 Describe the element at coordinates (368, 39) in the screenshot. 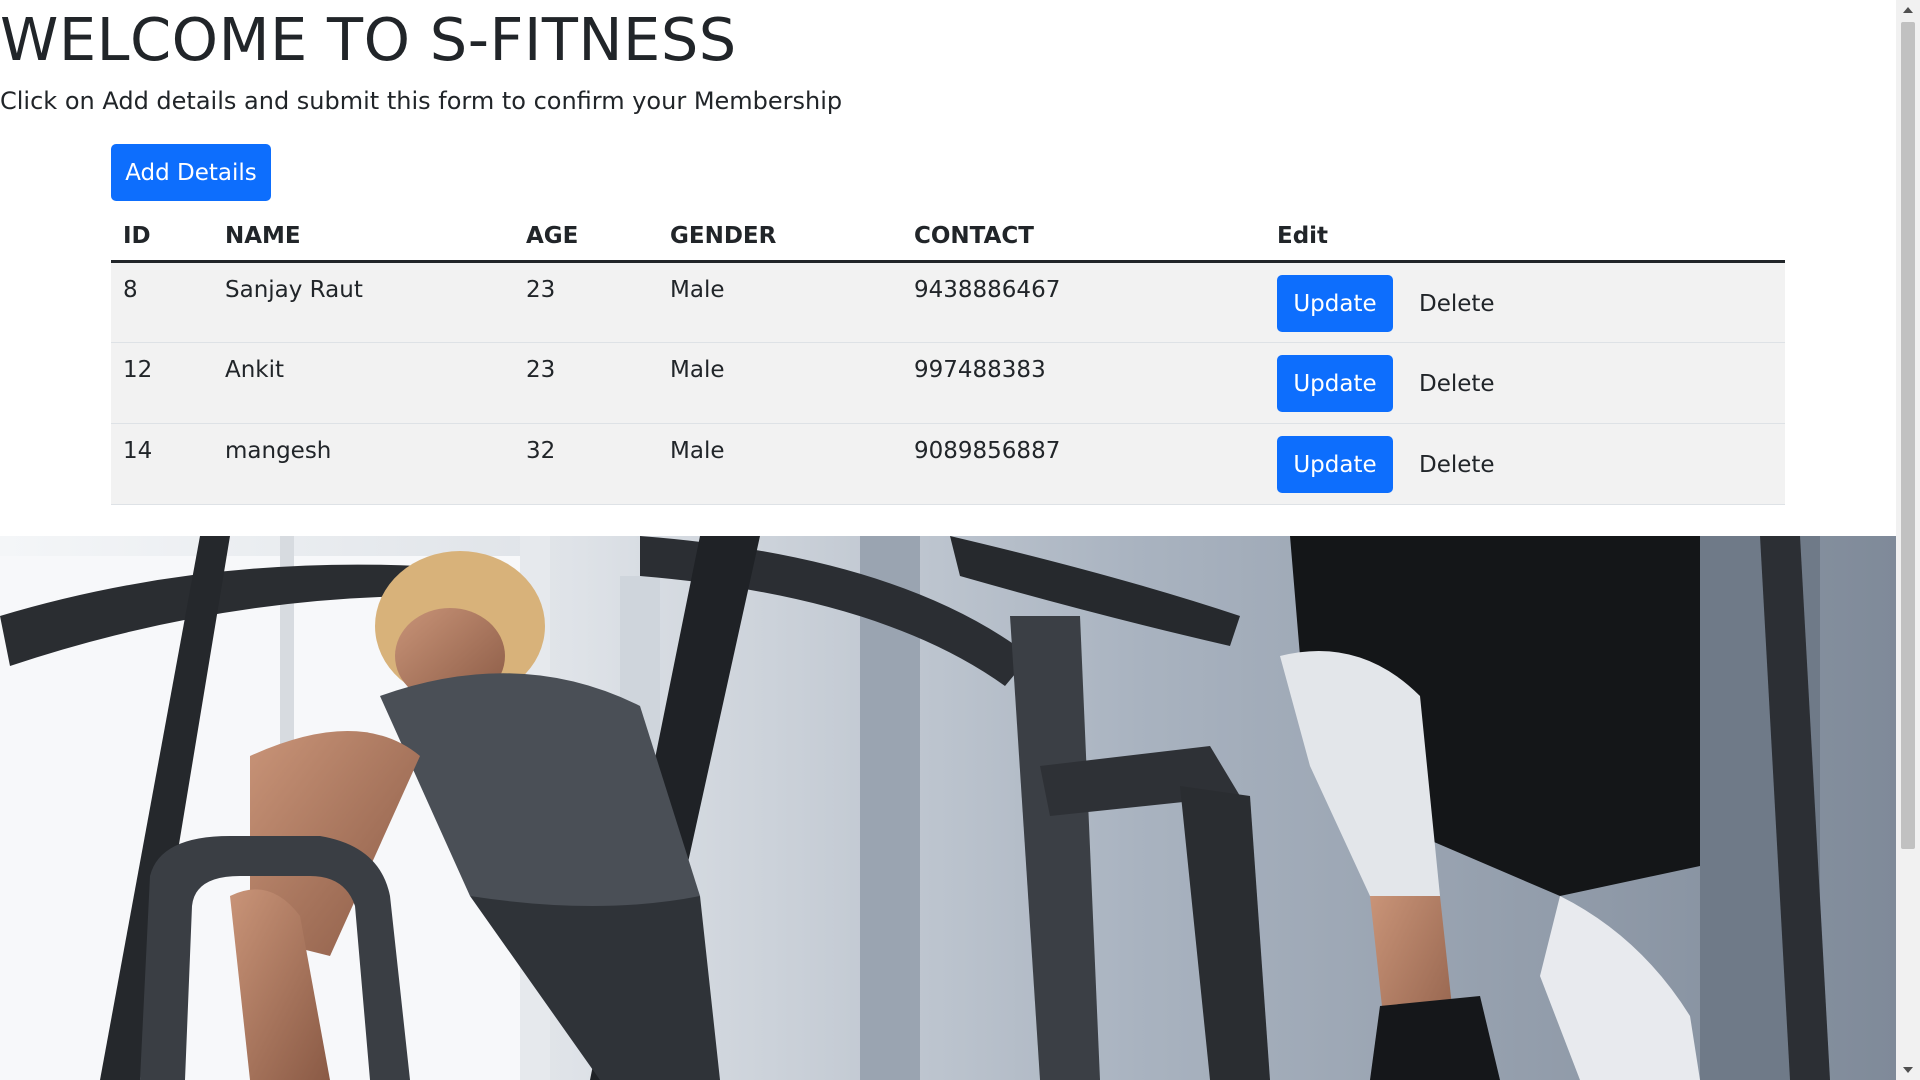

I see `page-title: WELCOME TO S-FITNESS` at that location.